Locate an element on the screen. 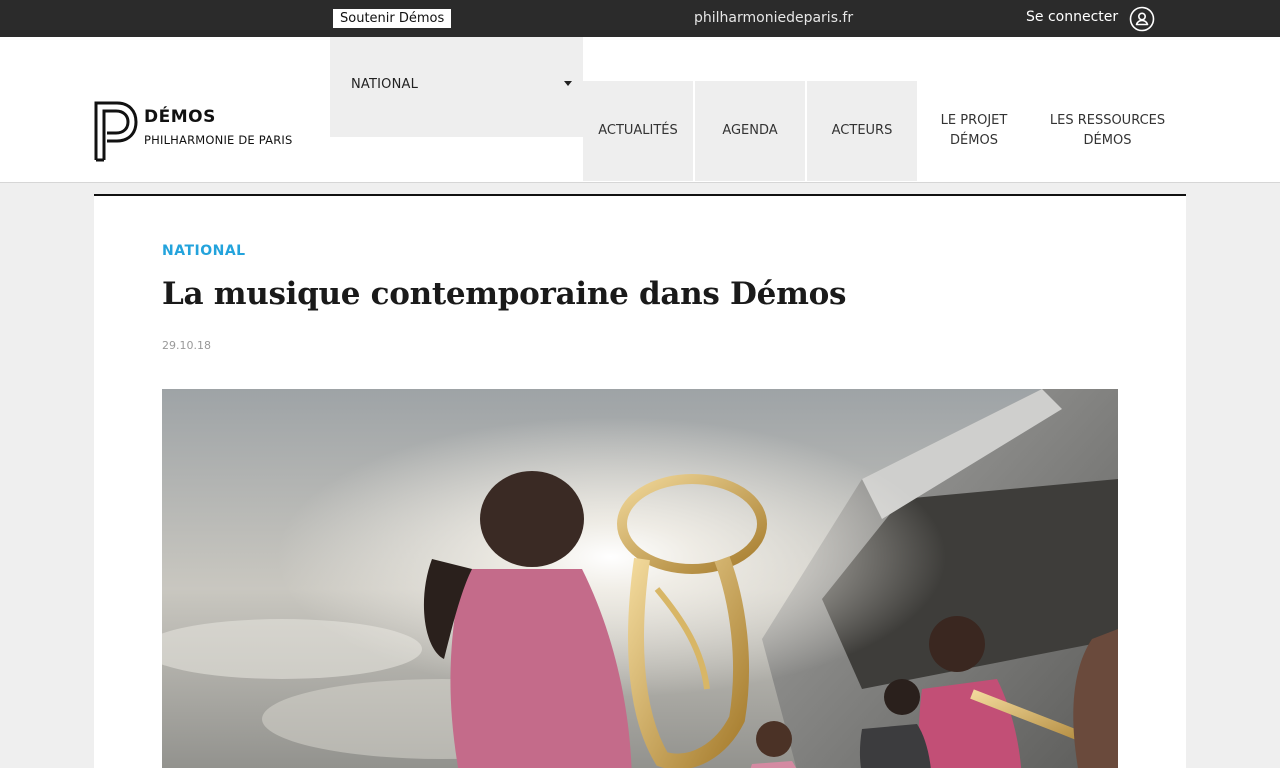 Image resolution: width=1280 pixels, height=768 pixels. article-date: 29.10.18 is located at coordinates (186, 345).